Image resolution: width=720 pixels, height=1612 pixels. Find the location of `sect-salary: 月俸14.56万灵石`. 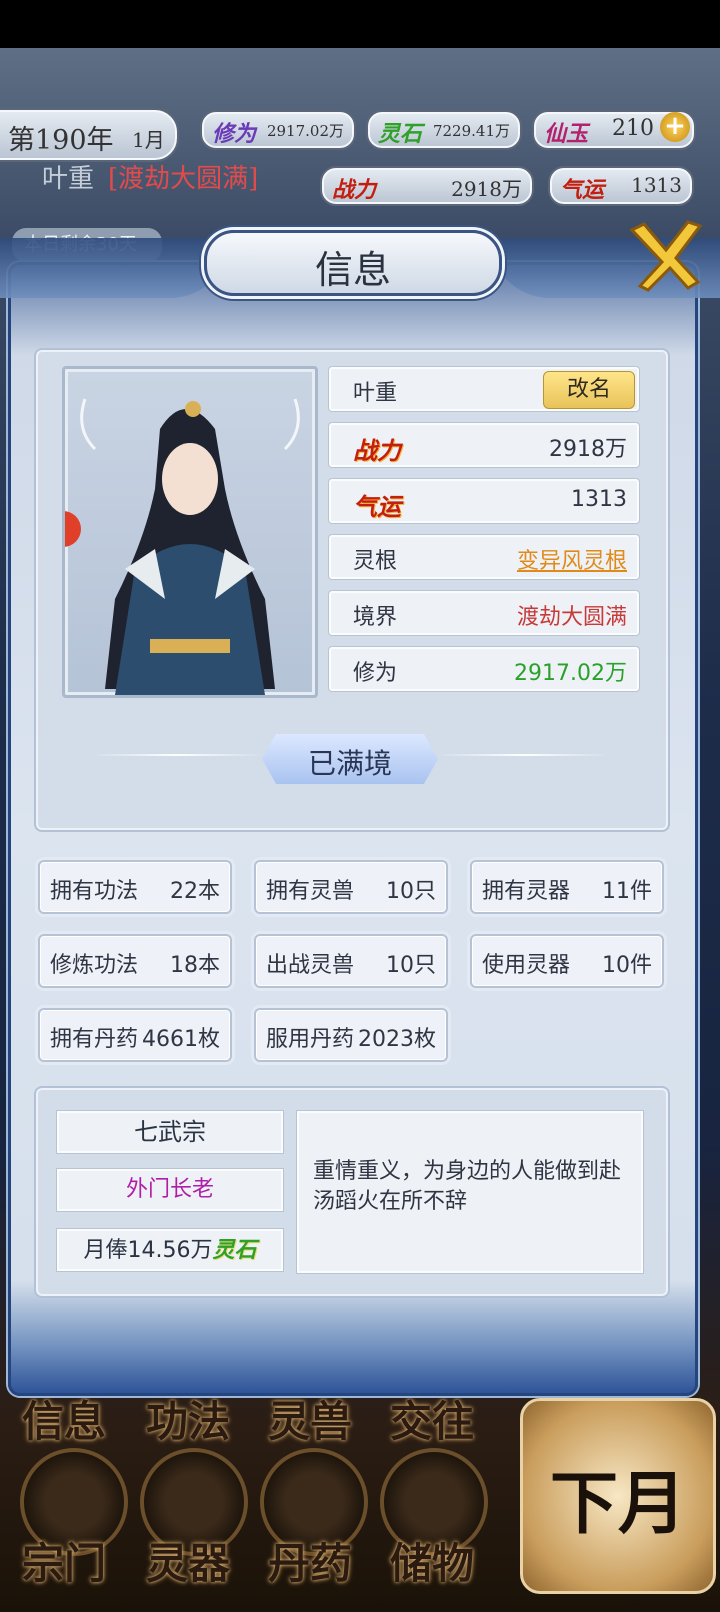

sect-salary: 月俸14.56万灵石 is located at coordinates (170, 1250).